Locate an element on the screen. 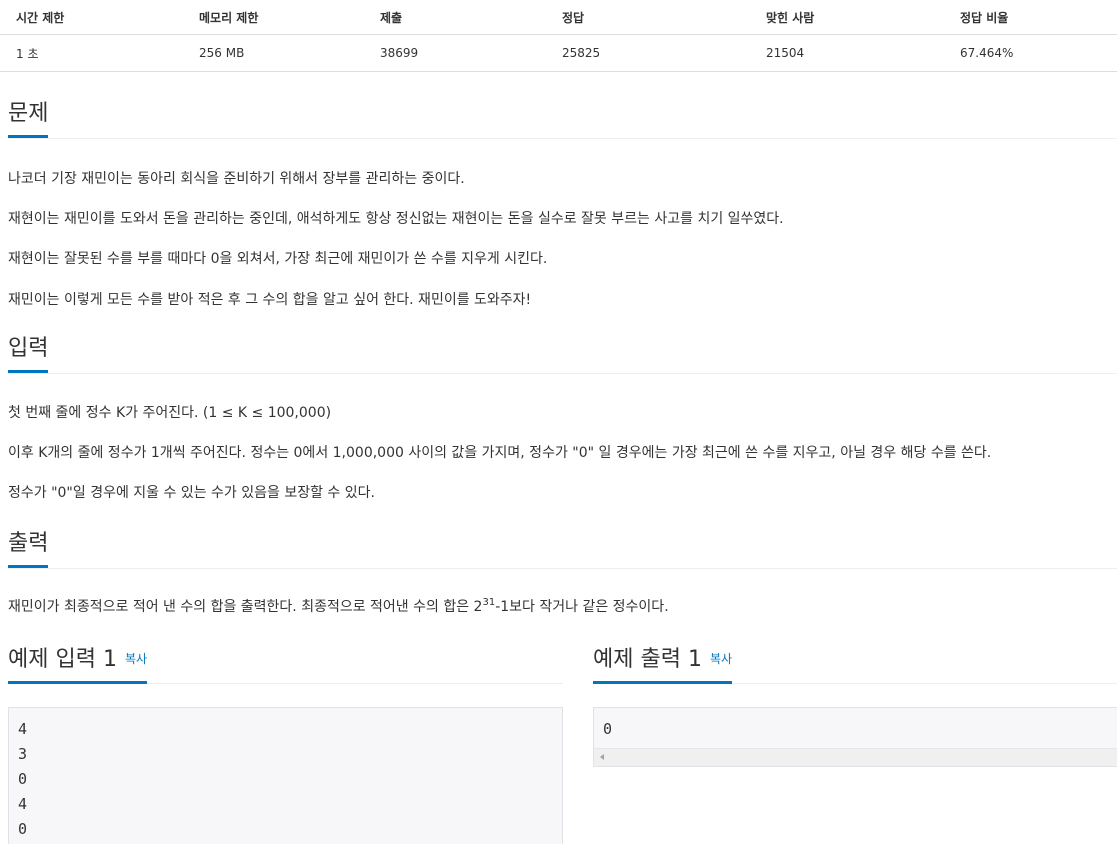 The width and height of the screenshot is (1117, 844). sample-input-title-text: 예제 입력 1 is located at coordinates (62, 659).